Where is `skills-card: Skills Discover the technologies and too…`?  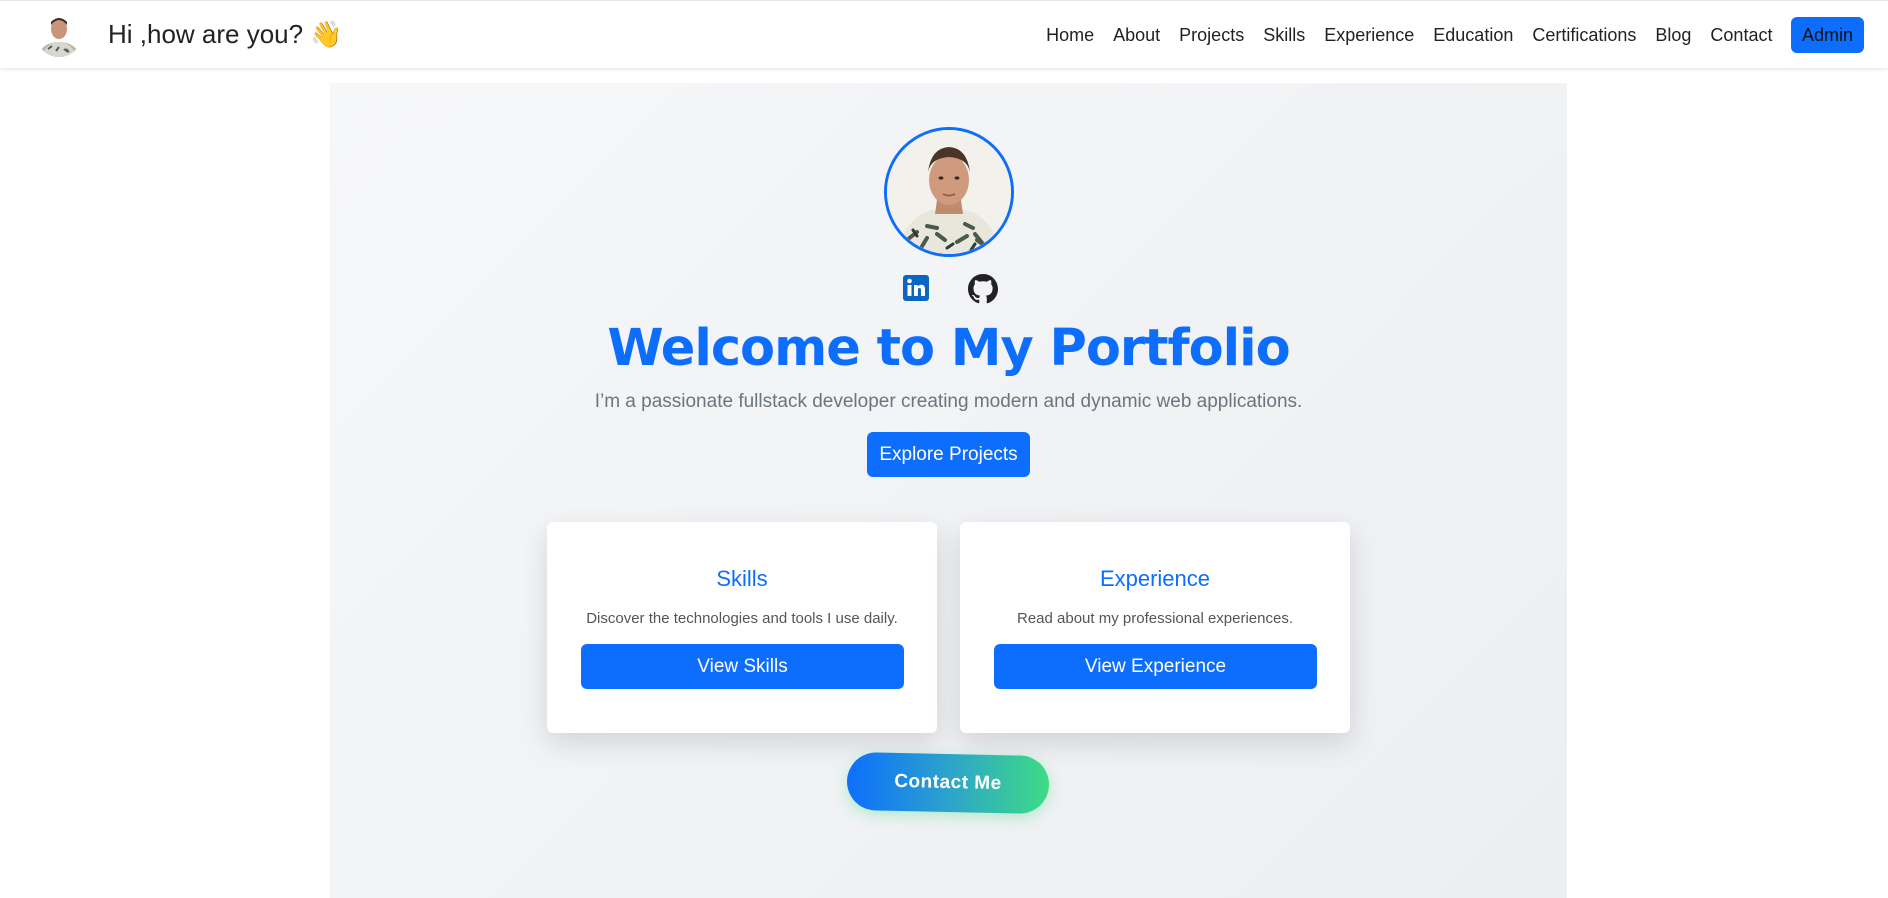 skills-card: Skills Discover the technologies and too… is located at coordinates (742, 627).